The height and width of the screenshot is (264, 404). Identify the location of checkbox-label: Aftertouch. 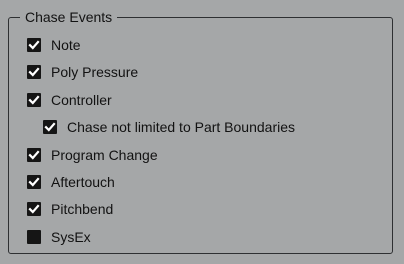
(83, 182).